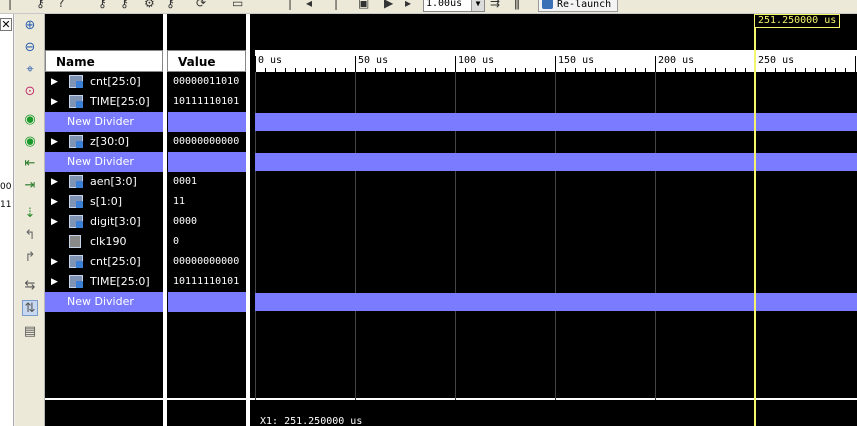 The image size is (857, 426). Describe the element at coordinates (206, 81) in the screenshot. I see `signal-value: 00000011010` at that location.